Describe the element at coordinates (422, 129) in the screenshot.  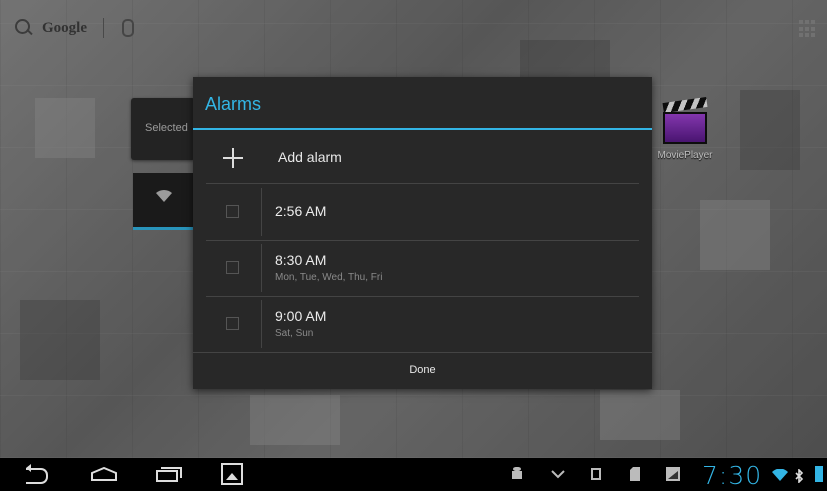
I see `title-divider` at that location.